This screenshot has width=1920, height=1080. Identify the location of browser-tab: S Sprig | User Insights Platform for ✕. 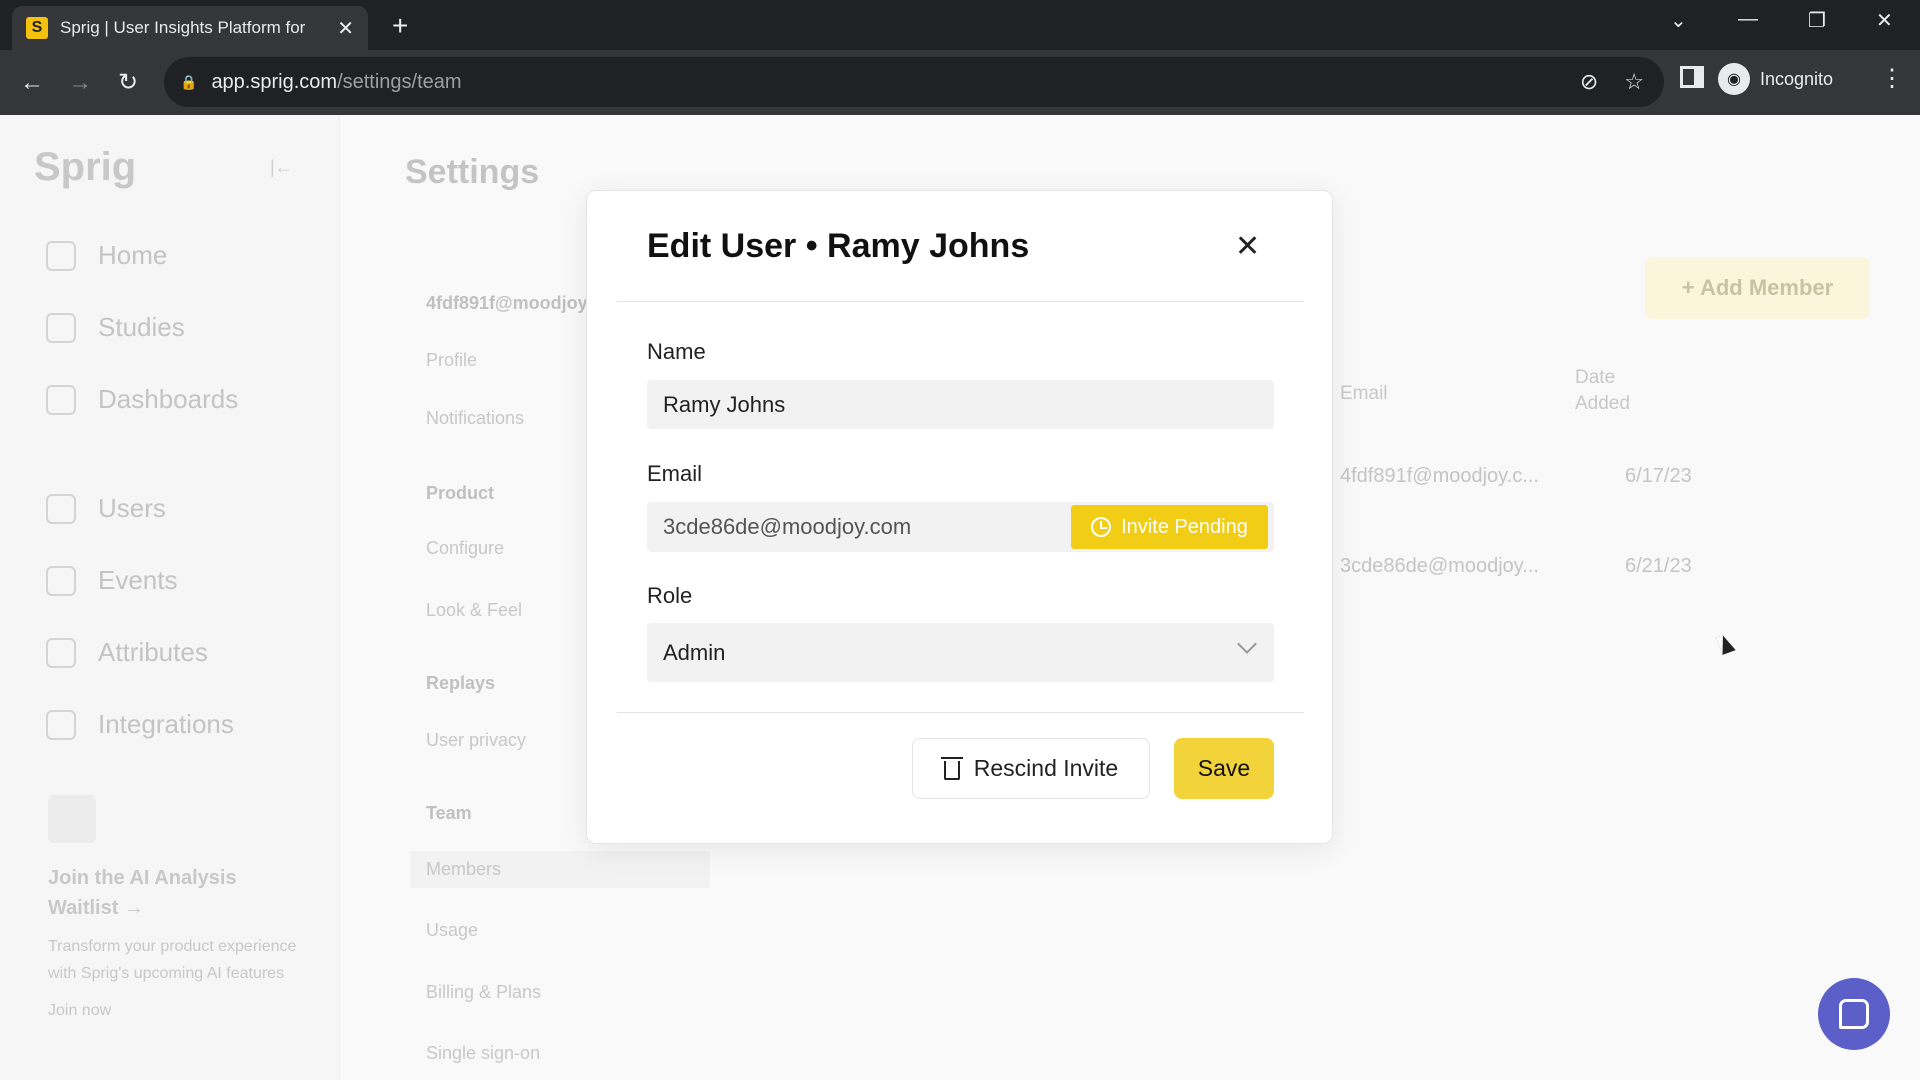
(190, 28).